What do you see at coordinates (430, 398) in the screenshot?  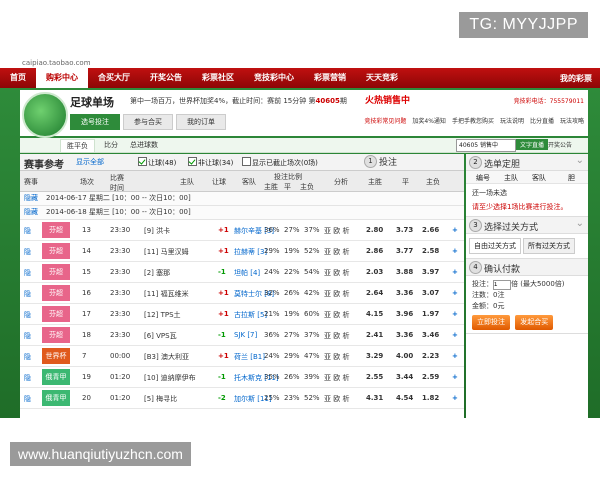 I see `odds-lose: 1.82` at bounding box center [430, 398].